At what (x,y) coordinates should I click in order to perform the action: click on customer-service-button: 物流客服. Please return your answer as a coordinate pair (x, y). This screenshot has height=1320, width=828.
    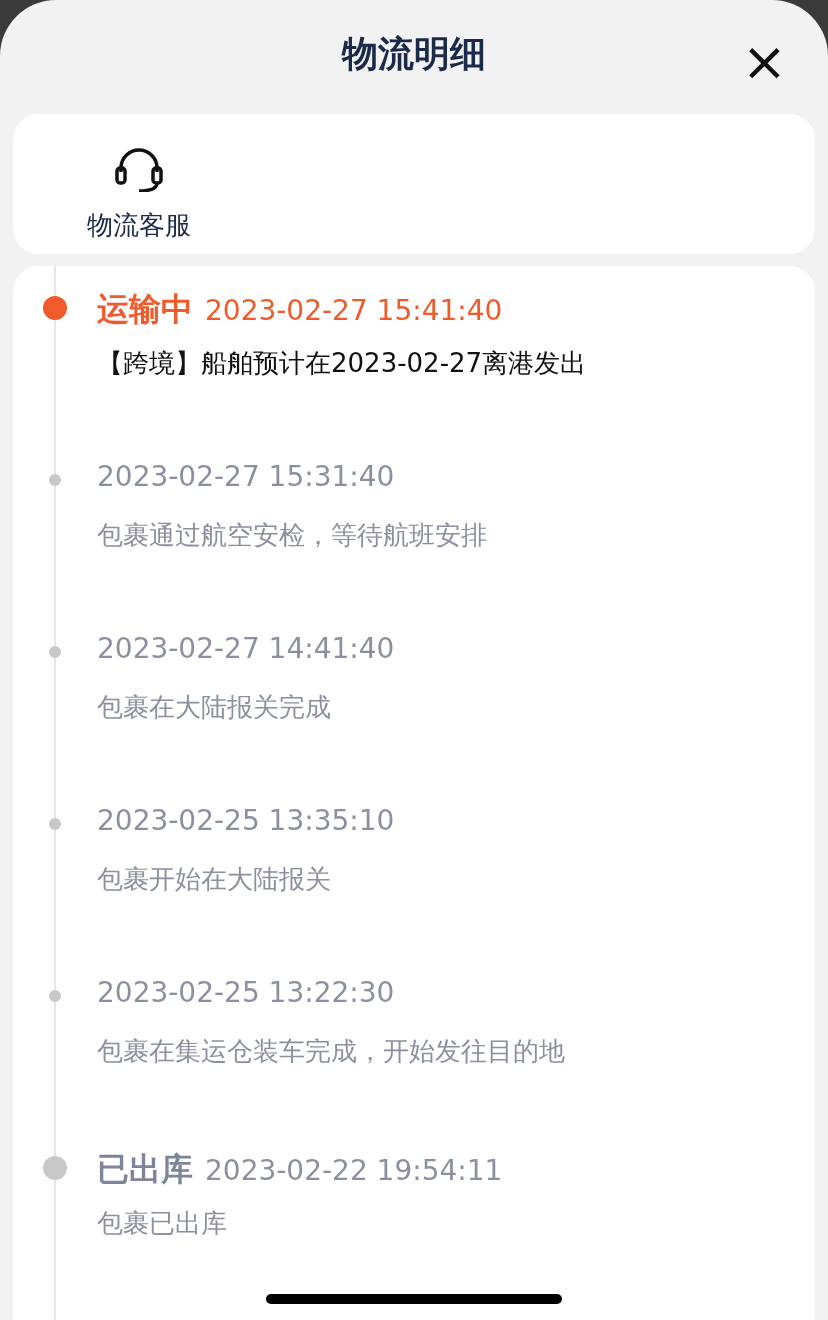
    Looking at the image, I should click on (139, 195).